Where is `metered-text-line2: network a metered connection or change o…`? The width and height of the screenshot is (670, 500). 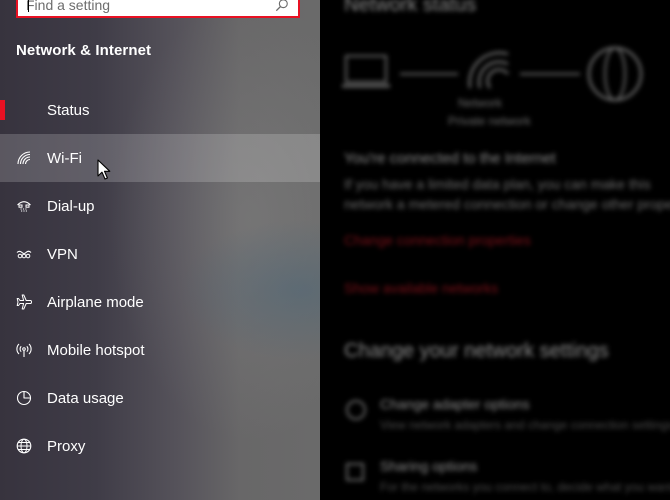 metered-text-line2: network a metered connection or change o… is located at coordinates (507, 204).